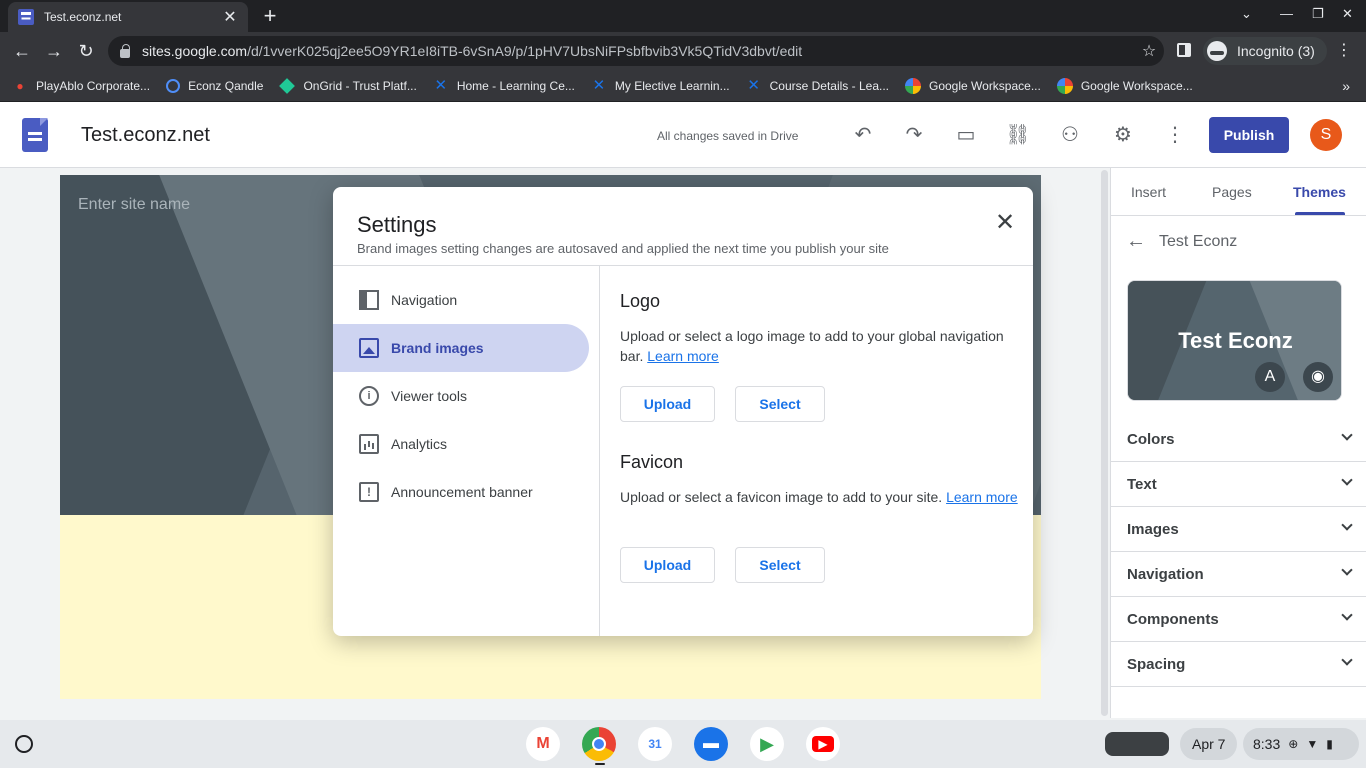  I want to click on youtube-icon: ▶, so click(823, 744).